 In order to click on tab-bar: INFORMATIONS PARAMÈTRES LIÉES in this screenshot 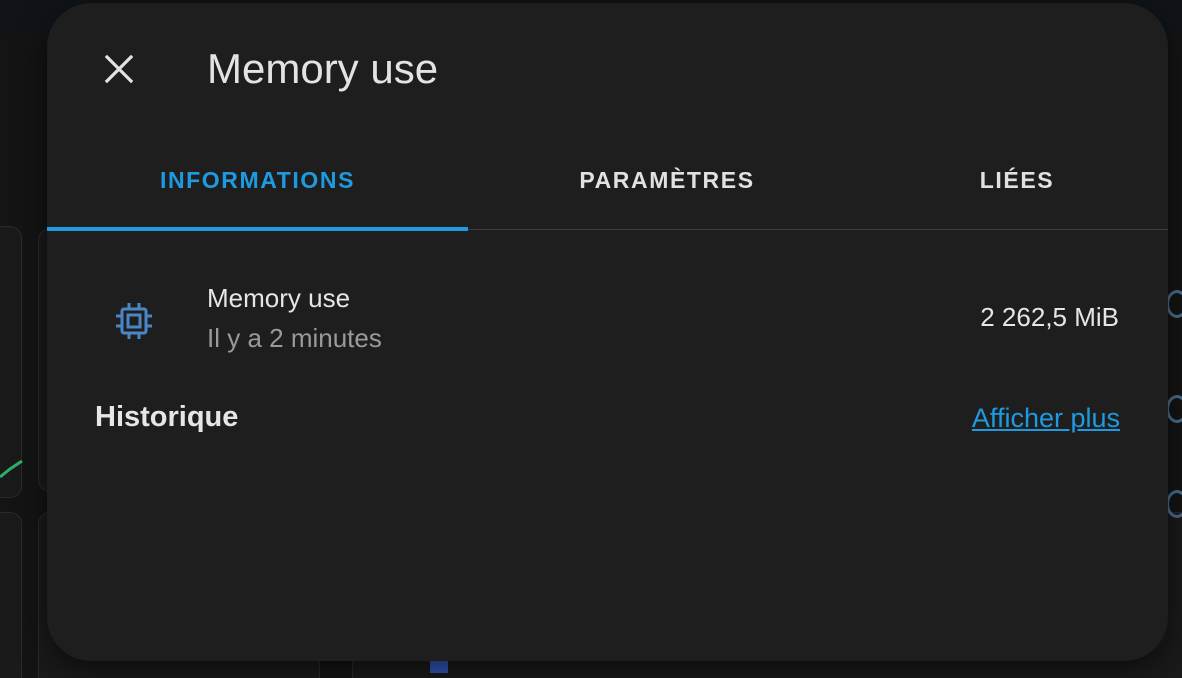, I will do `click(607, 181)`.